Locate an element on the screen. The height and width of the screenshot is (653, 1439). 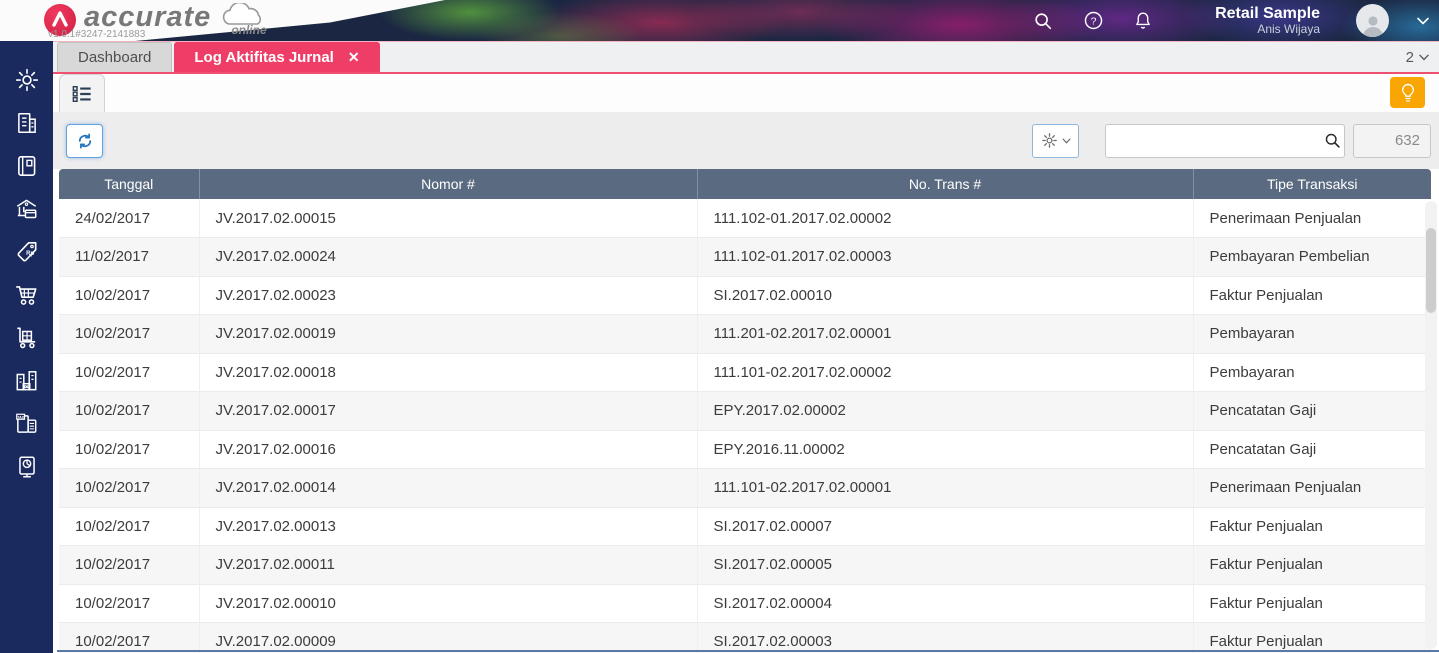
cell-nomor: JV.2017.02.00010 is located at coordinates (448, 603).